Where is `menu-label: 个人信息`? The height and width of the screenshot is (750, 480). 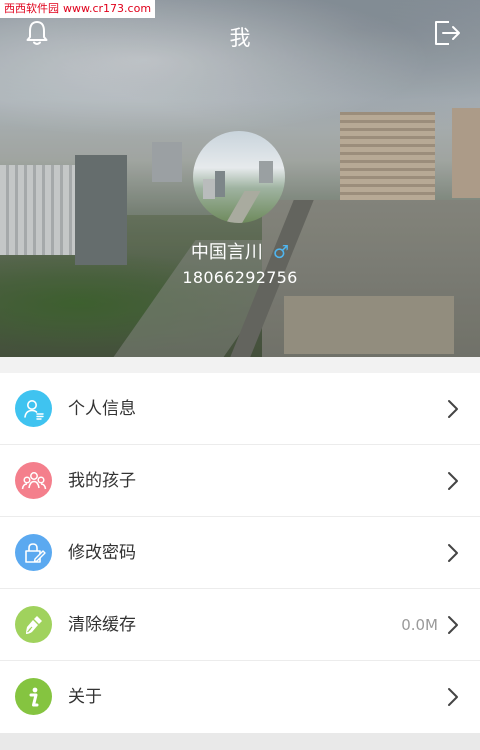 menu-label: 个人信息 is located at coordinates (102, 409).